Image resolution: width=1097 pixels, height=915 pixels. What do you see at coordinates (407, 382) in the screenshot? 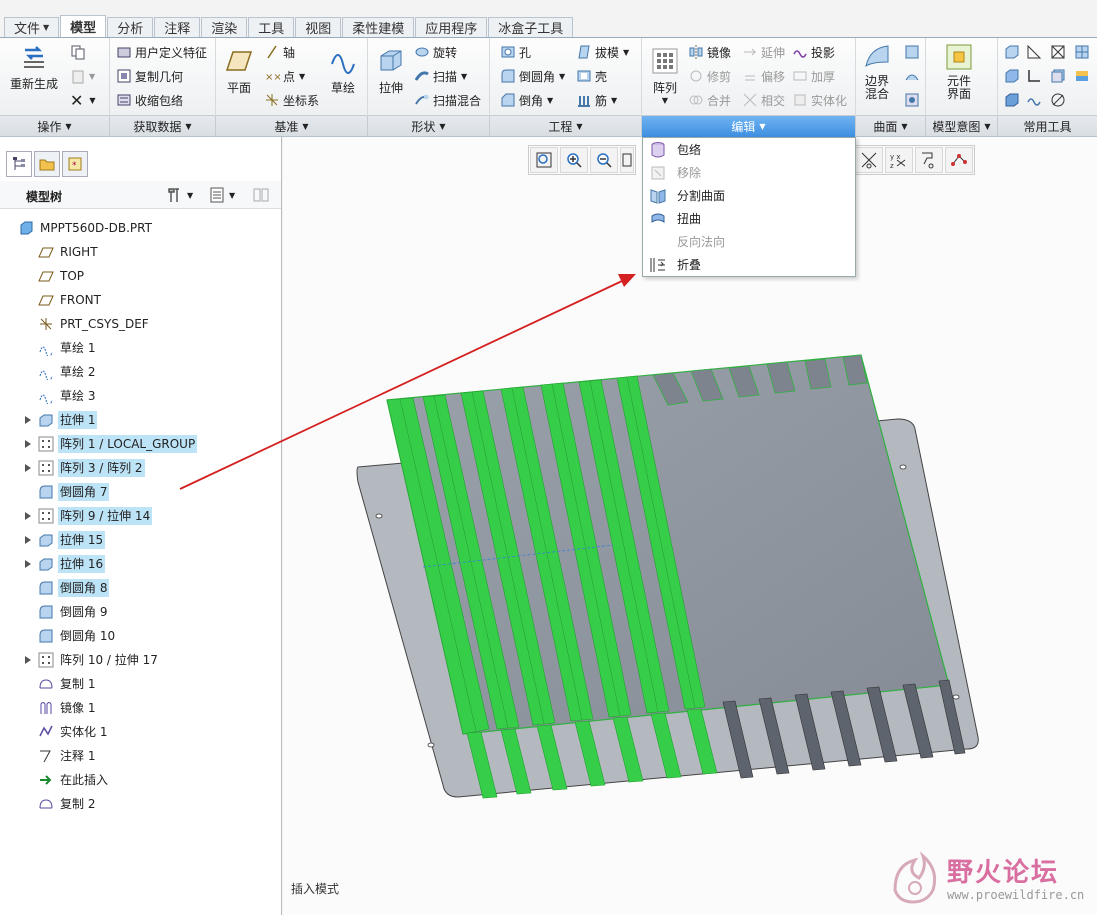
I see `annotation-arrow` at bounding box center [407, 382].